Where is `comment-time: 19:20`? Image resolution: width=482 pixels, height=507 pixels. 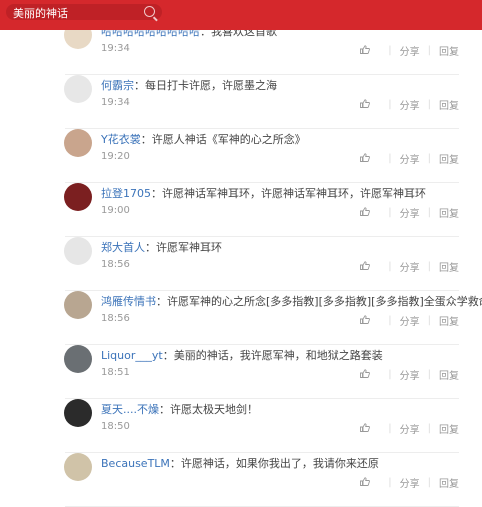 comment-time: 19:20 is located at coordinates (115, 156).